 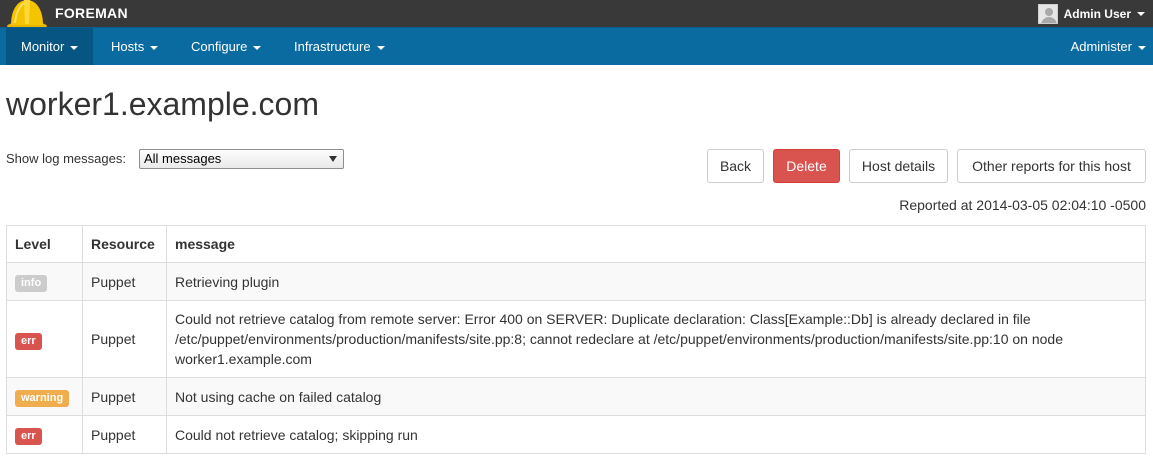 What do you see at coordinates (183, 158) in the screenshot?
I see `log-filter-selected: All messages` at bounding box center [183, 158].